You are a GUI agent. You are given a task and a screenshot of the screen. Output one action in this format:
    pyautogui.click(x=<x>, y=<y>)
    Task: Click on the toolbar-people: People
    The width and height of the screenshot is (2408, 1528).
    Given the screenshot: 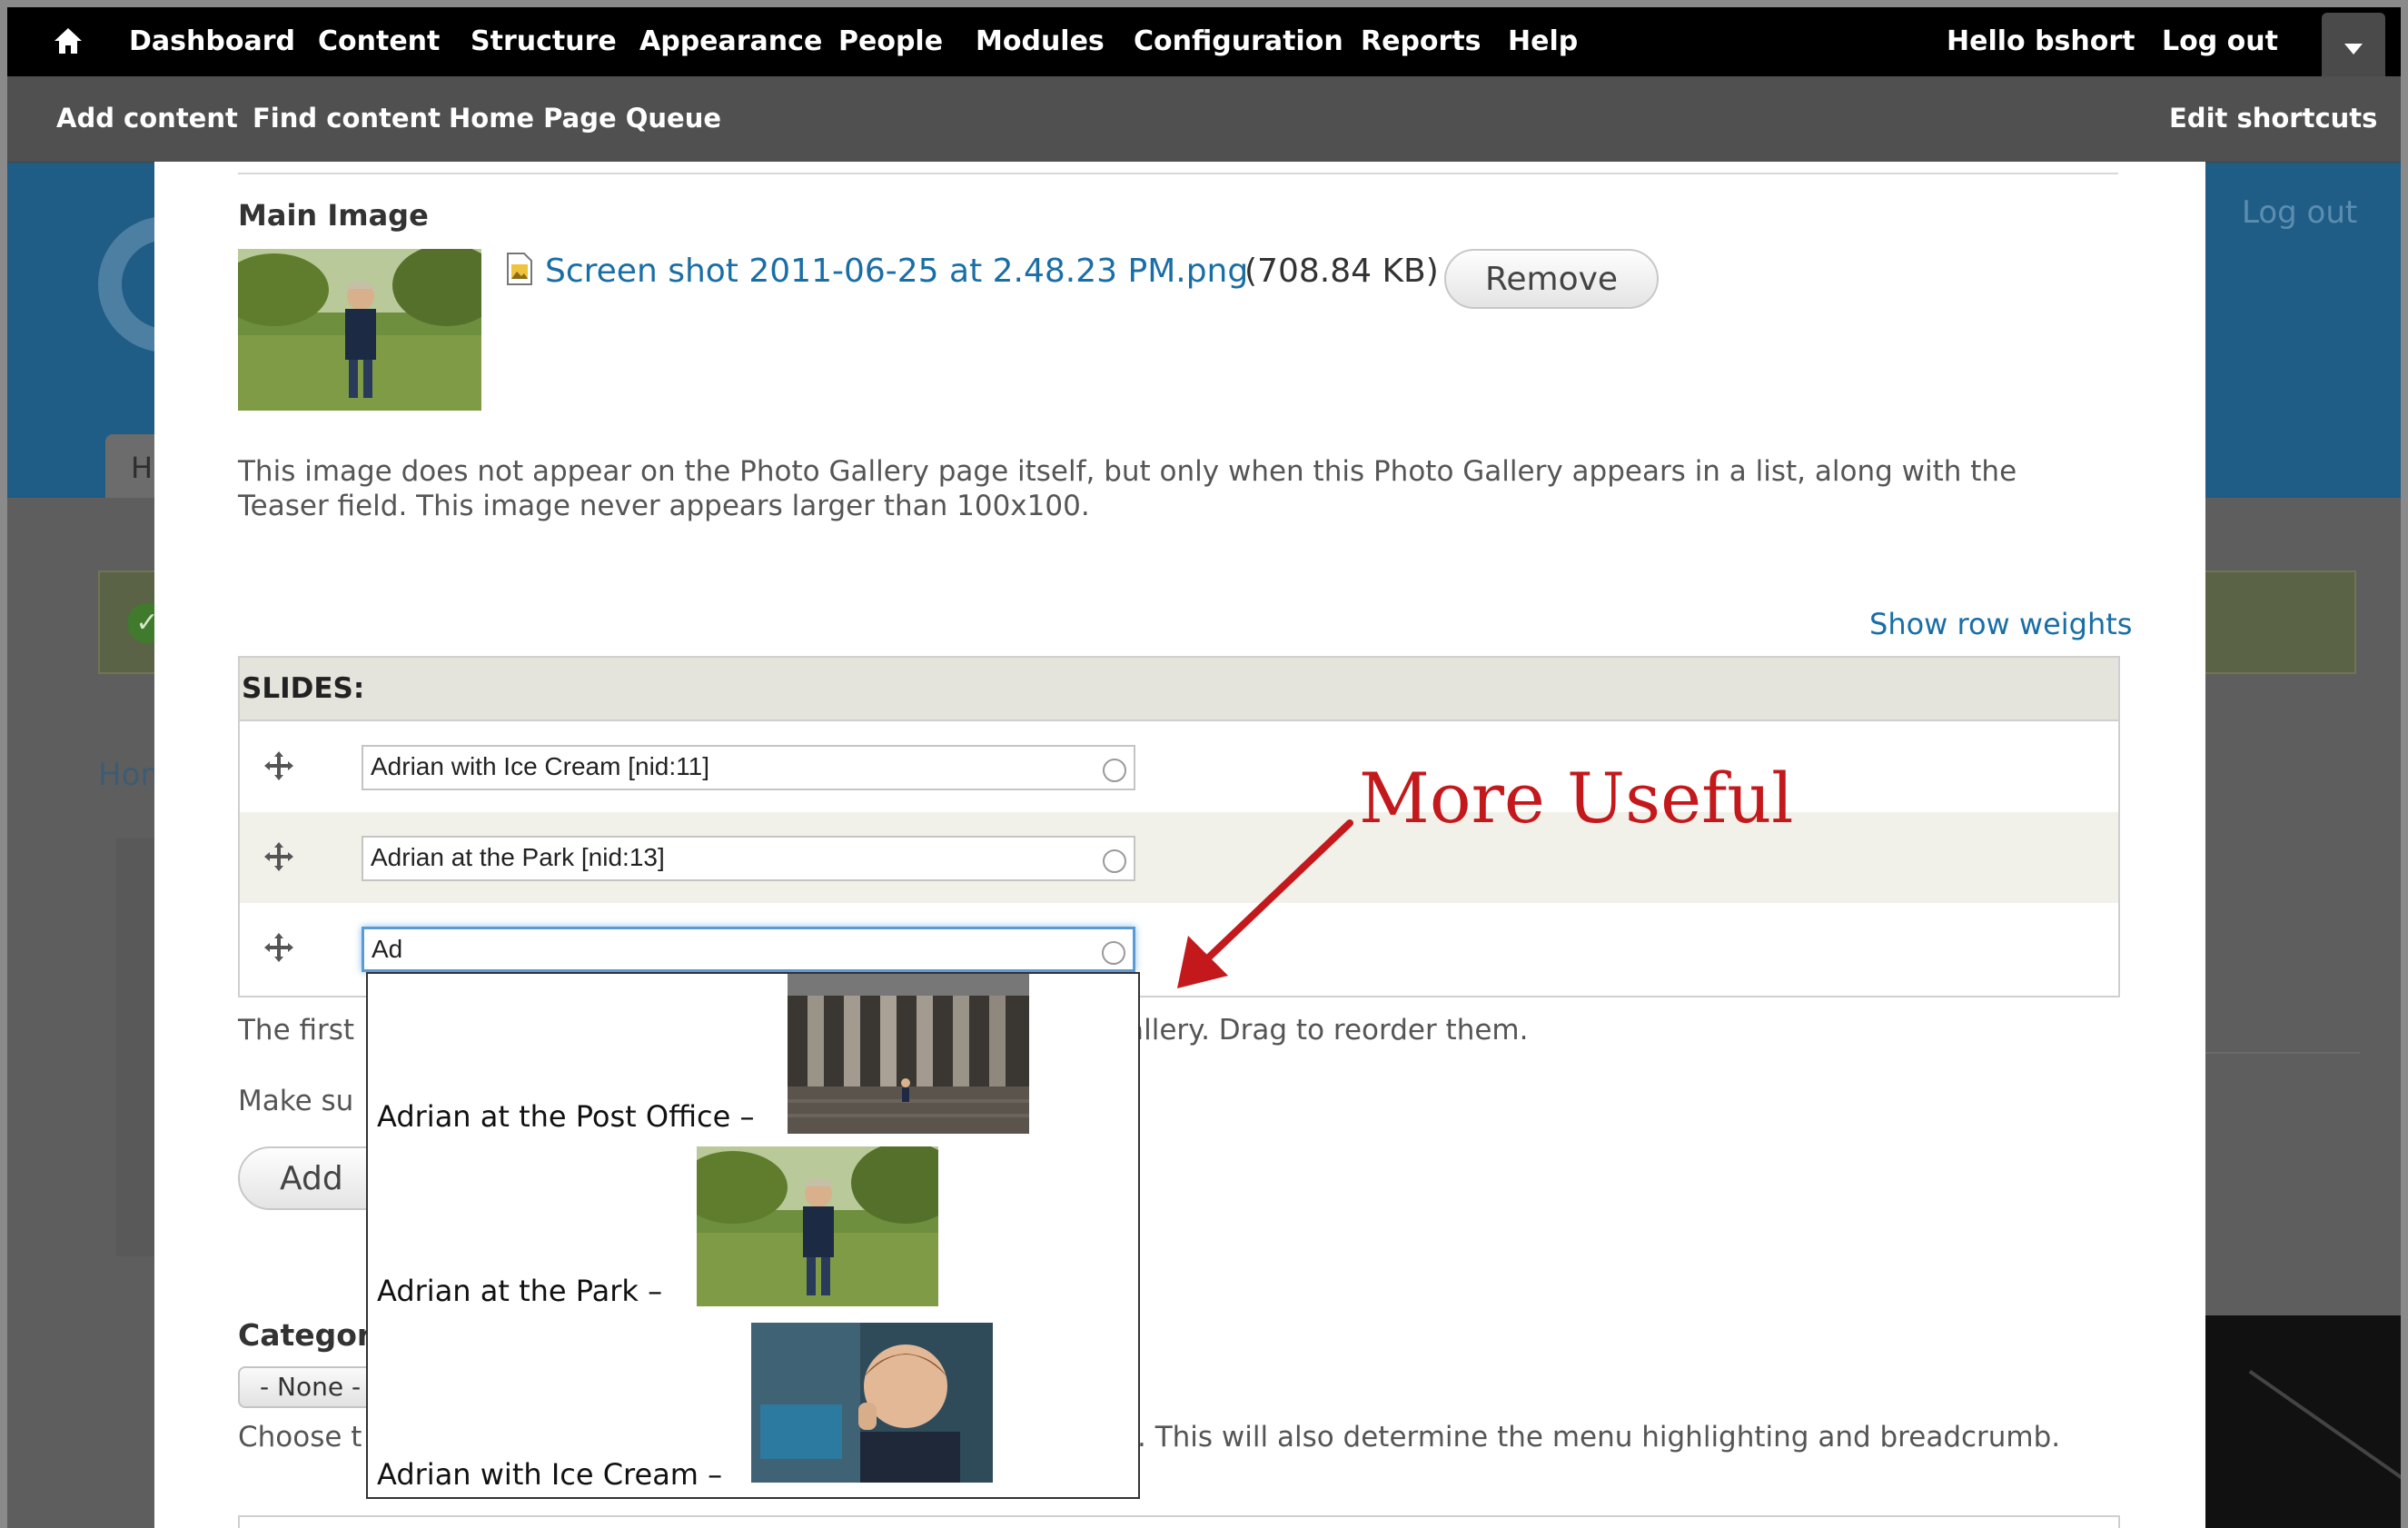 What is the action you would take?
    pyautogui.click(x=890, y=41)
    